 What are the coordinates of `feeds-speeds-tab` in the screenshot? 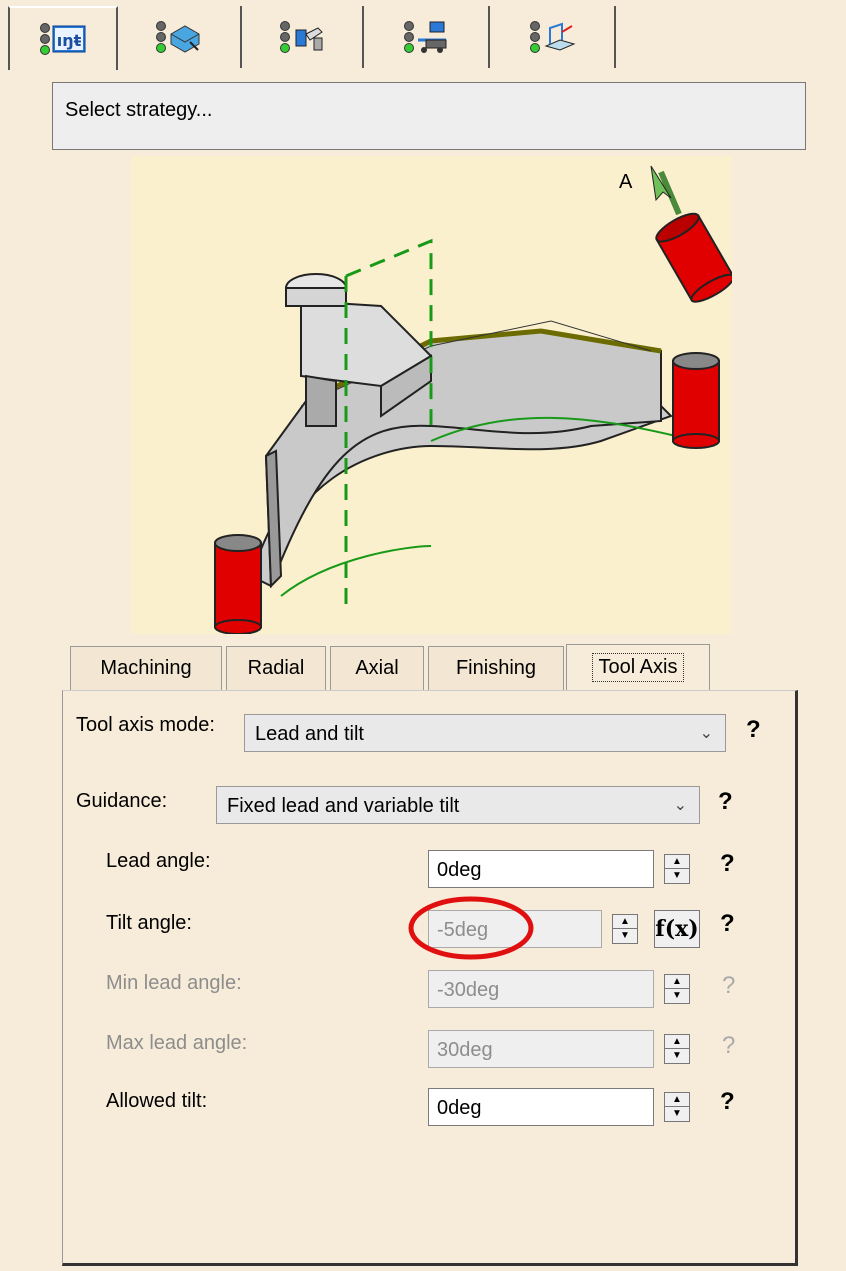 It's located at (428, 37).